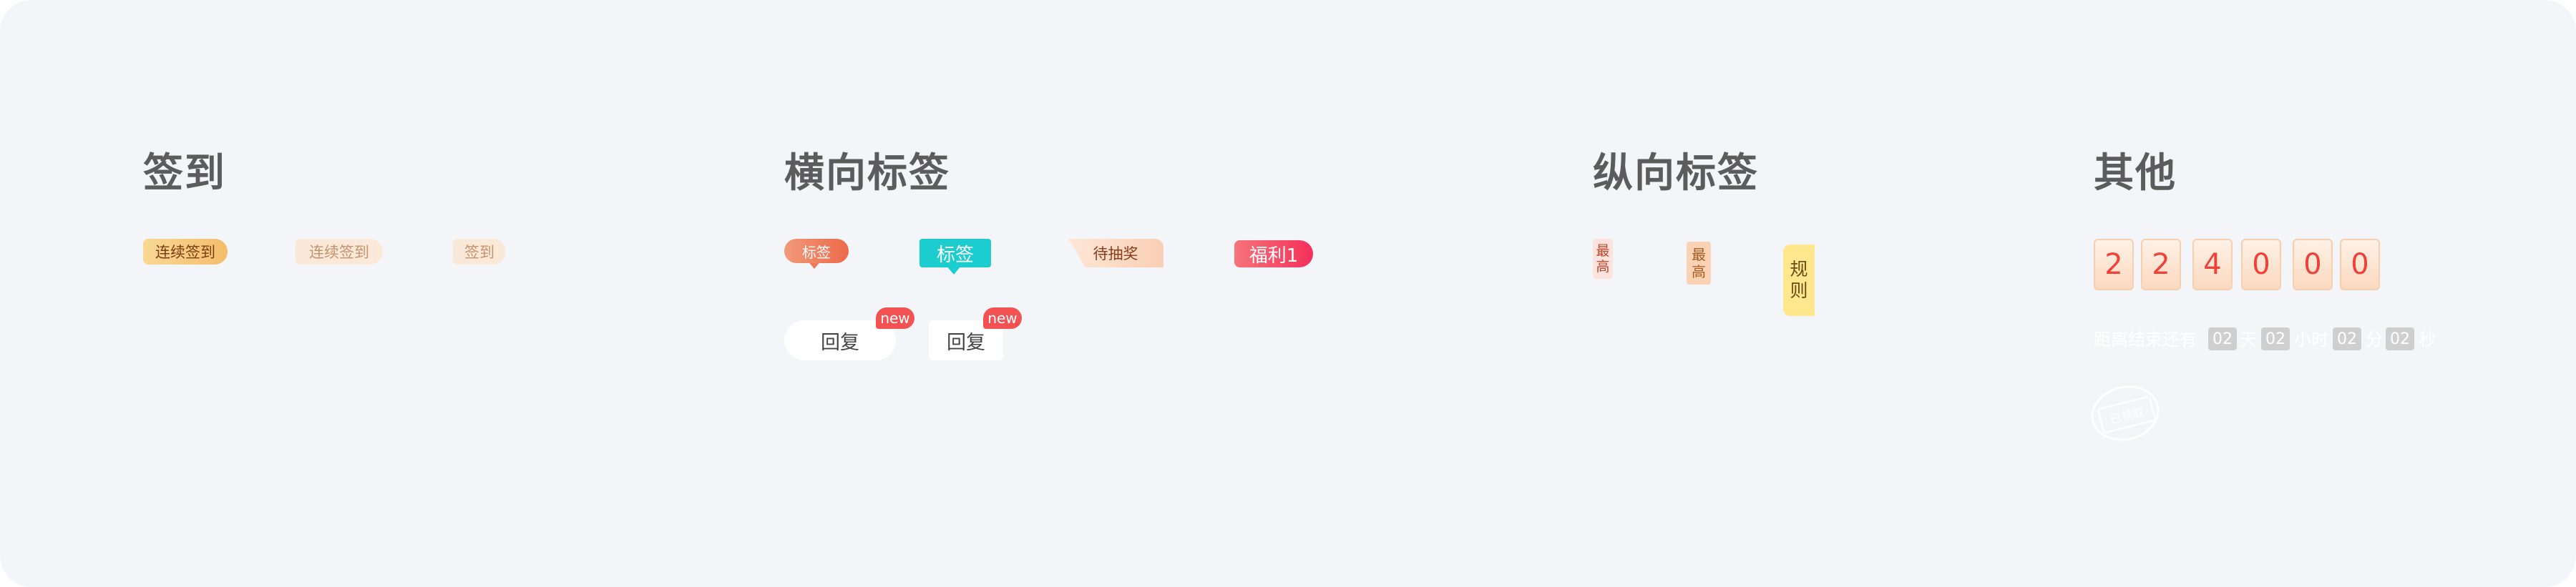 The width and height of the screenshot is (2576, 587). What do you see at coordinates (1273, 254) in the screenshot?
I see `welfare-tag: 福利1` at bounding box center [1273, 254].